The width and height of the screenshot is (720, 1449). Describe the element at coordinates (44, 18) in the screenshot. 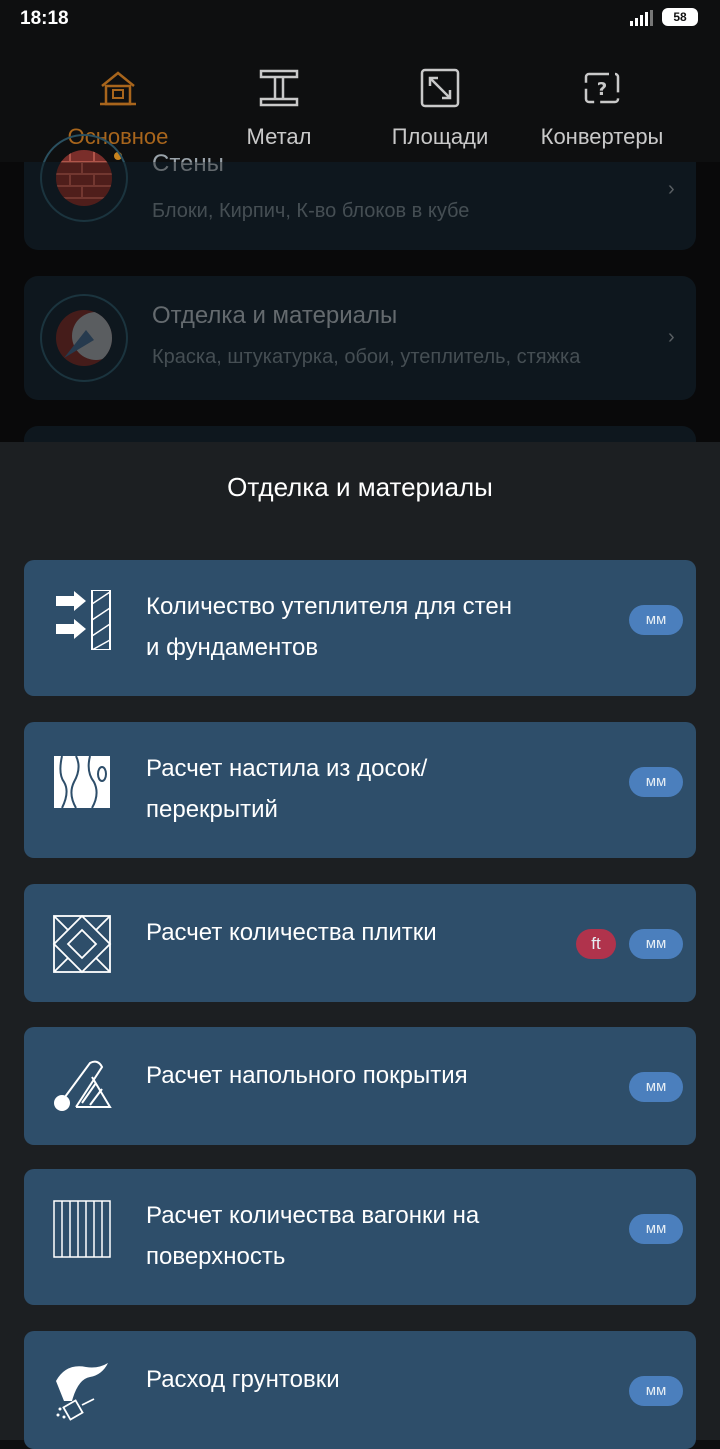

I see `status-time: 18:18` at that location.